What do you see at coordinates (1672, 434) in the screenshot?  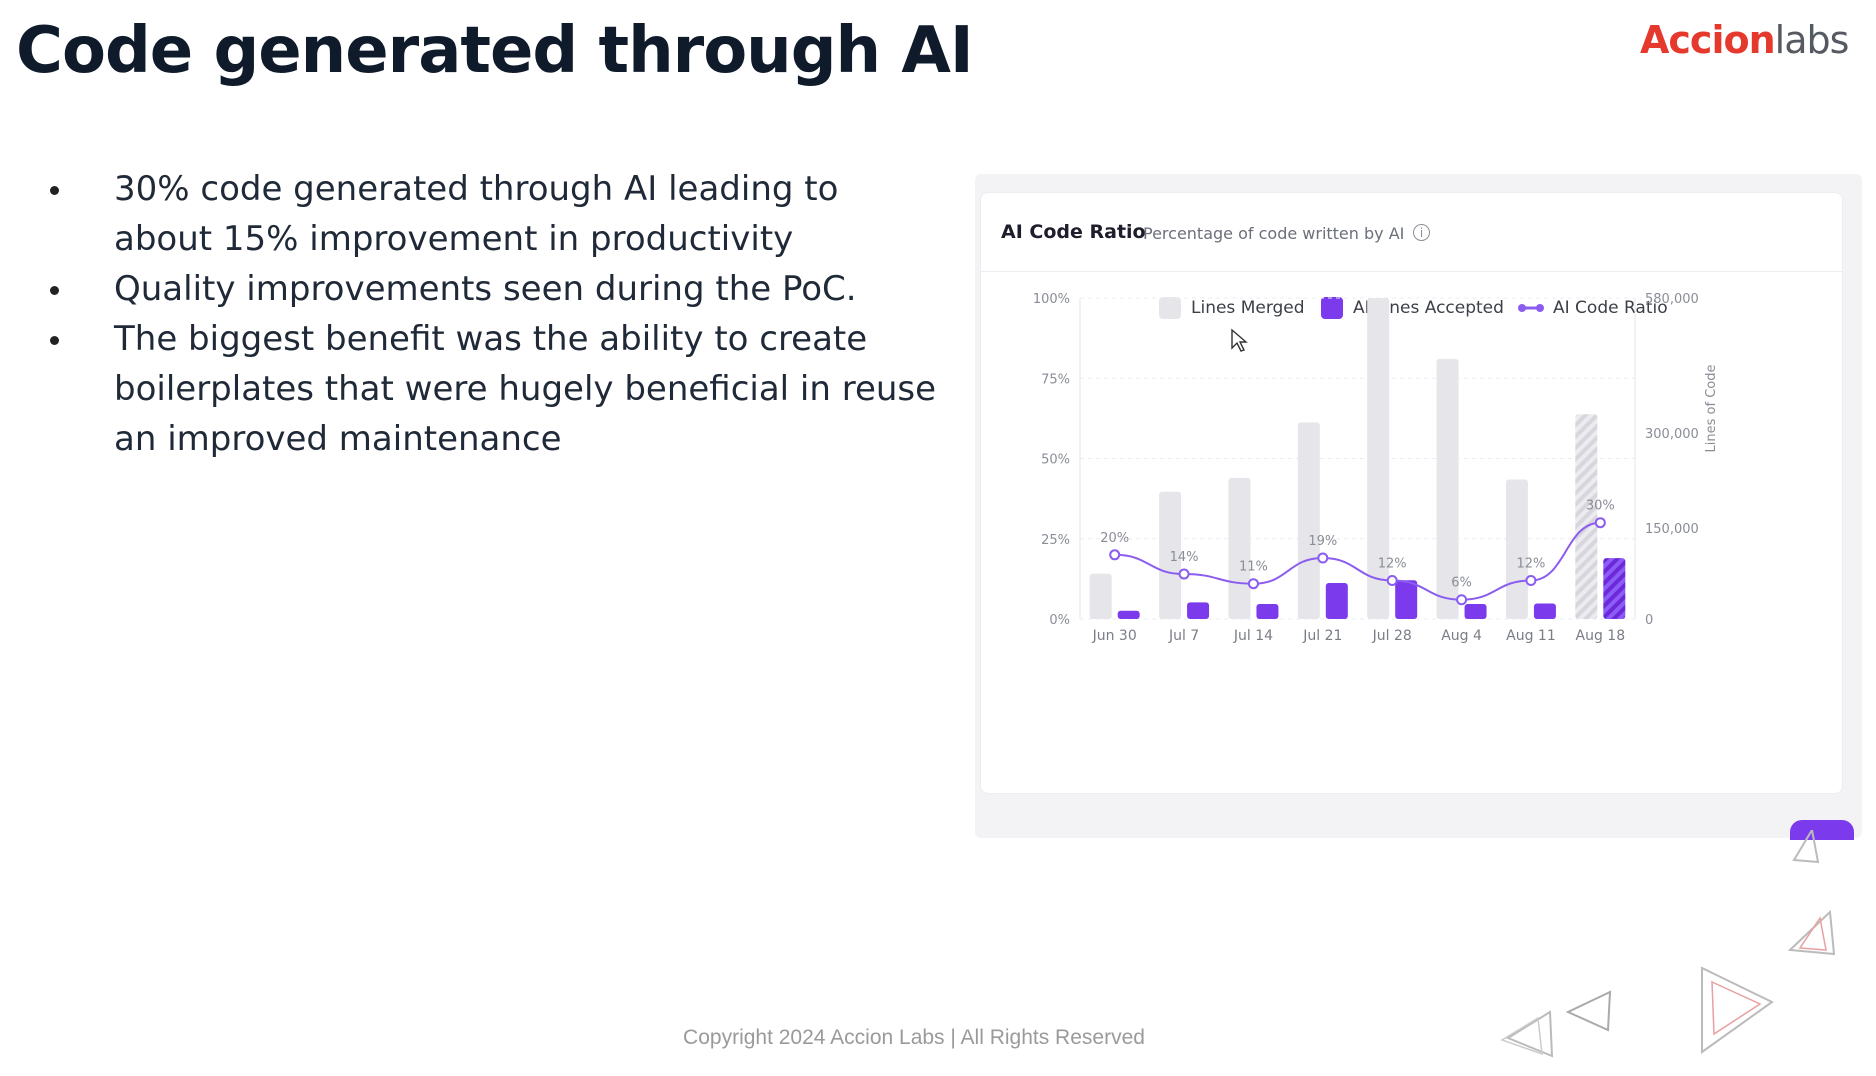 I see `right-axis-tick-label: 300,000` at bounding box center [1672, 434].